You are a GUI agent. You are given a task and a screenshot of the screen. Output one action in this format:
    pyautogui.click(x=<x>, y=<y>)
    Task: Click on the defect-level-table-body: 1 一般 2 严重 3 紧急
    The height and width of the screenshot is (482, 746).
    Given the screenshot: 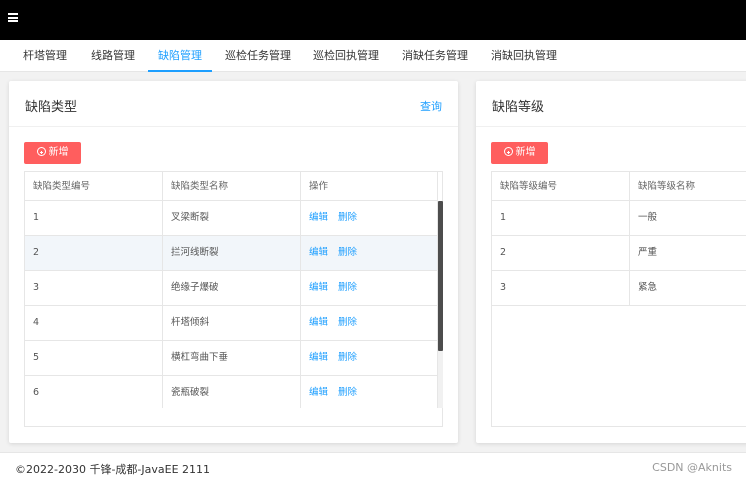 What is the action you would take?
    pyautogui.click(x=619, y=304)
    